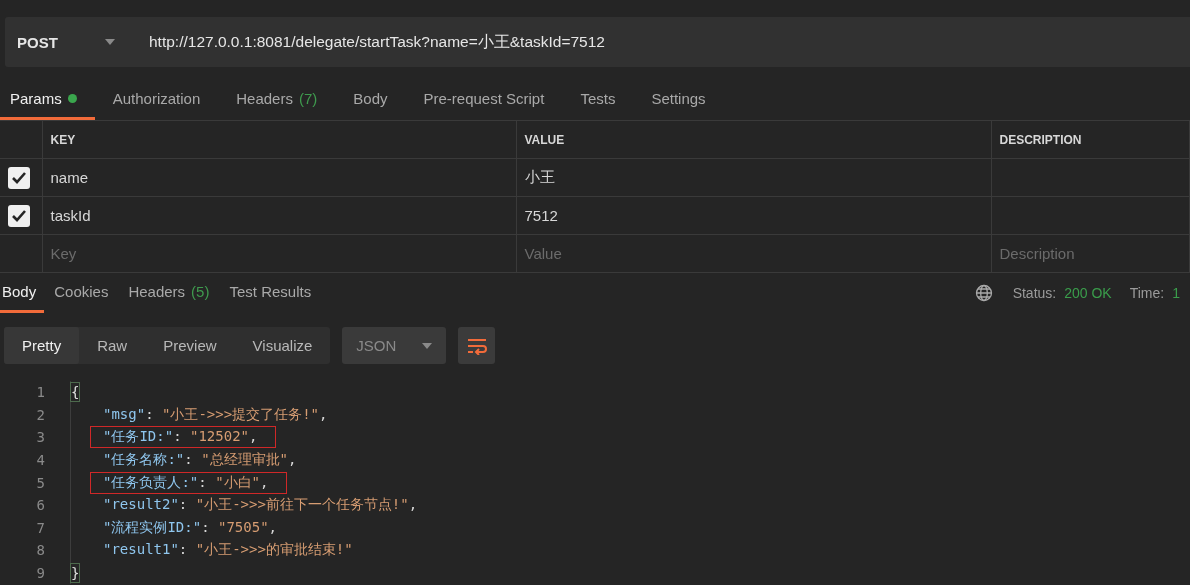  I want to click on code-line: "result1": "小王->>>的审批结束!", so click(228, 550).